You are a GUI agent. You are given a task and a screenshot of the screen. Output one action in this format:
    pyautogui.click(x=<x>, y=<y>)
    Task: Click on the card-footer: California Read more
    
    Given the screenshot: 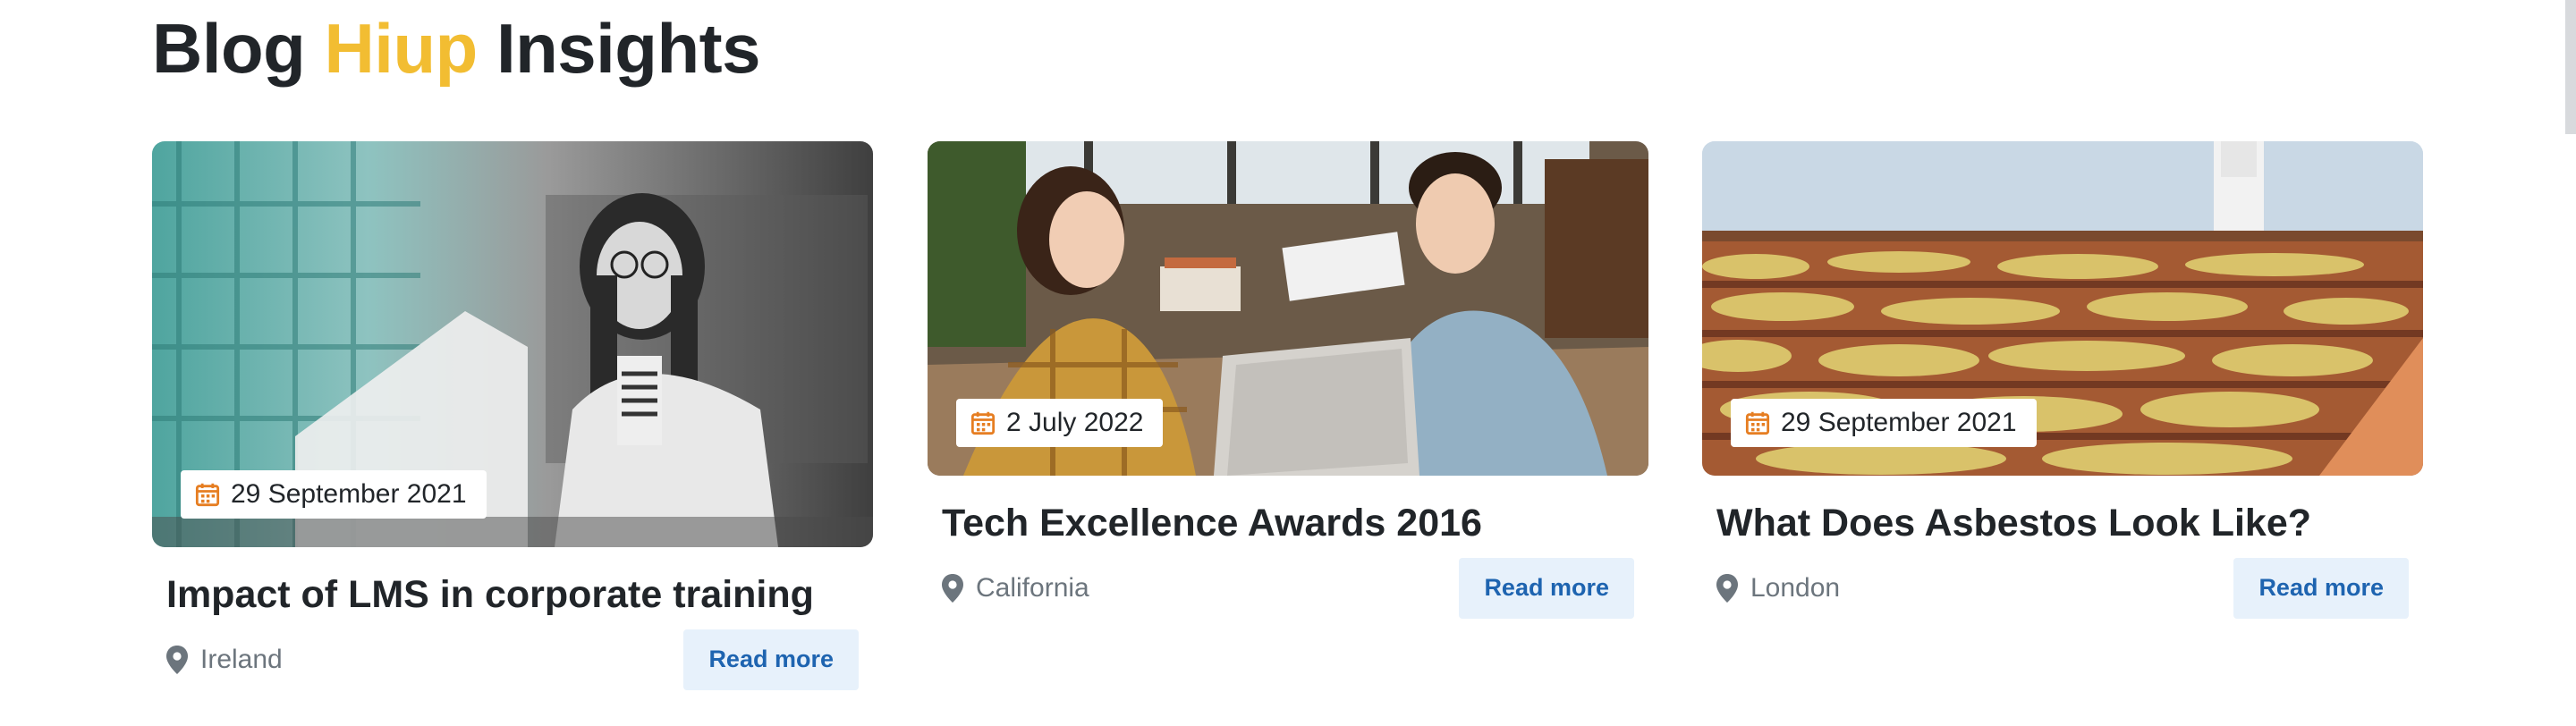 What is the action you would take?
    pyautogui.click(x=1288, y=588)
    